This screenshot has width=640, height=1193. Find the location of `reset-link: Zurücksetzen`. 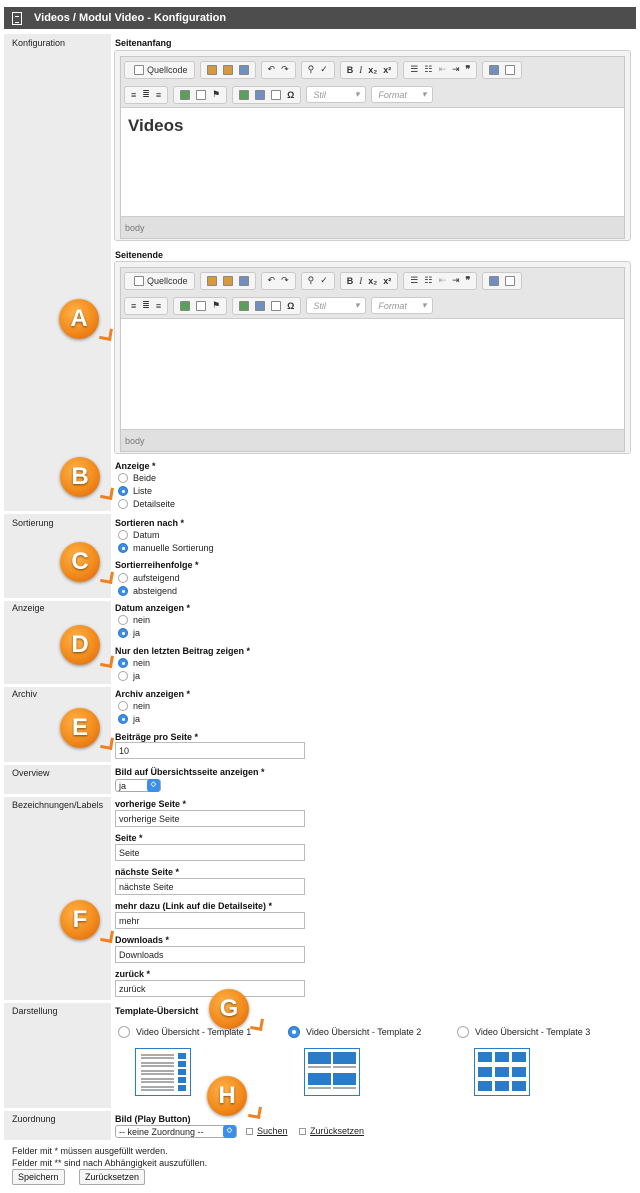

reset-link: Zurücksetzen is located at coordinates (331, 1131).